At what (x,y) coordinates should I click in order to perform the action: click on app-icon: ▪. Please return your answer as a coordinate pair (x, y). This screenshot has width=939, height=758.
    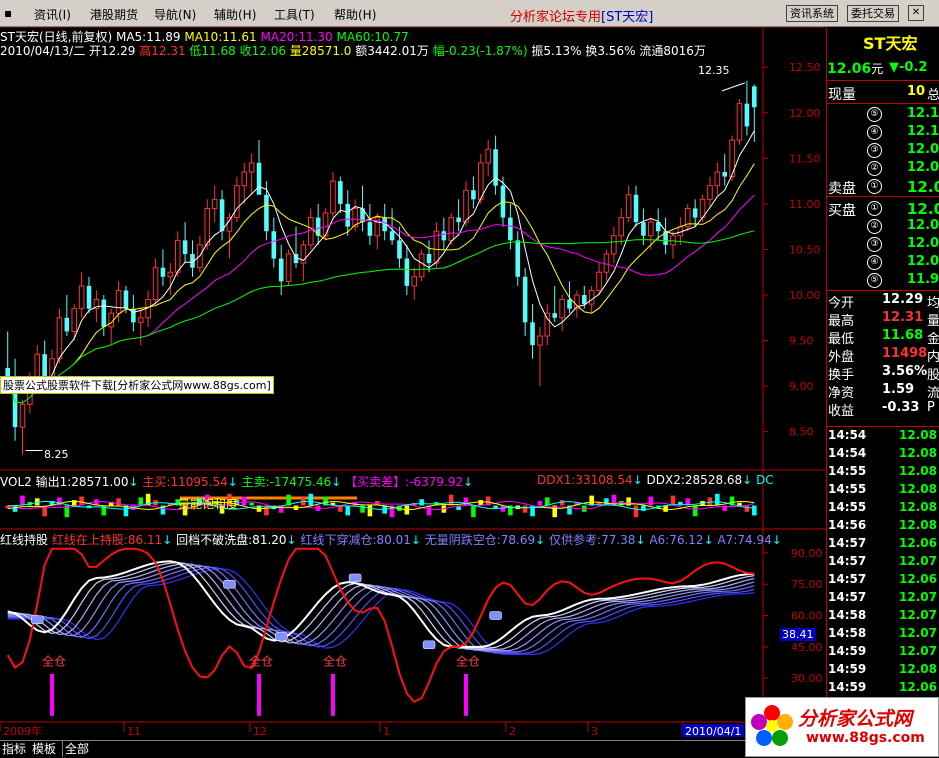
    Looking at the image, I should click on (8, 13).